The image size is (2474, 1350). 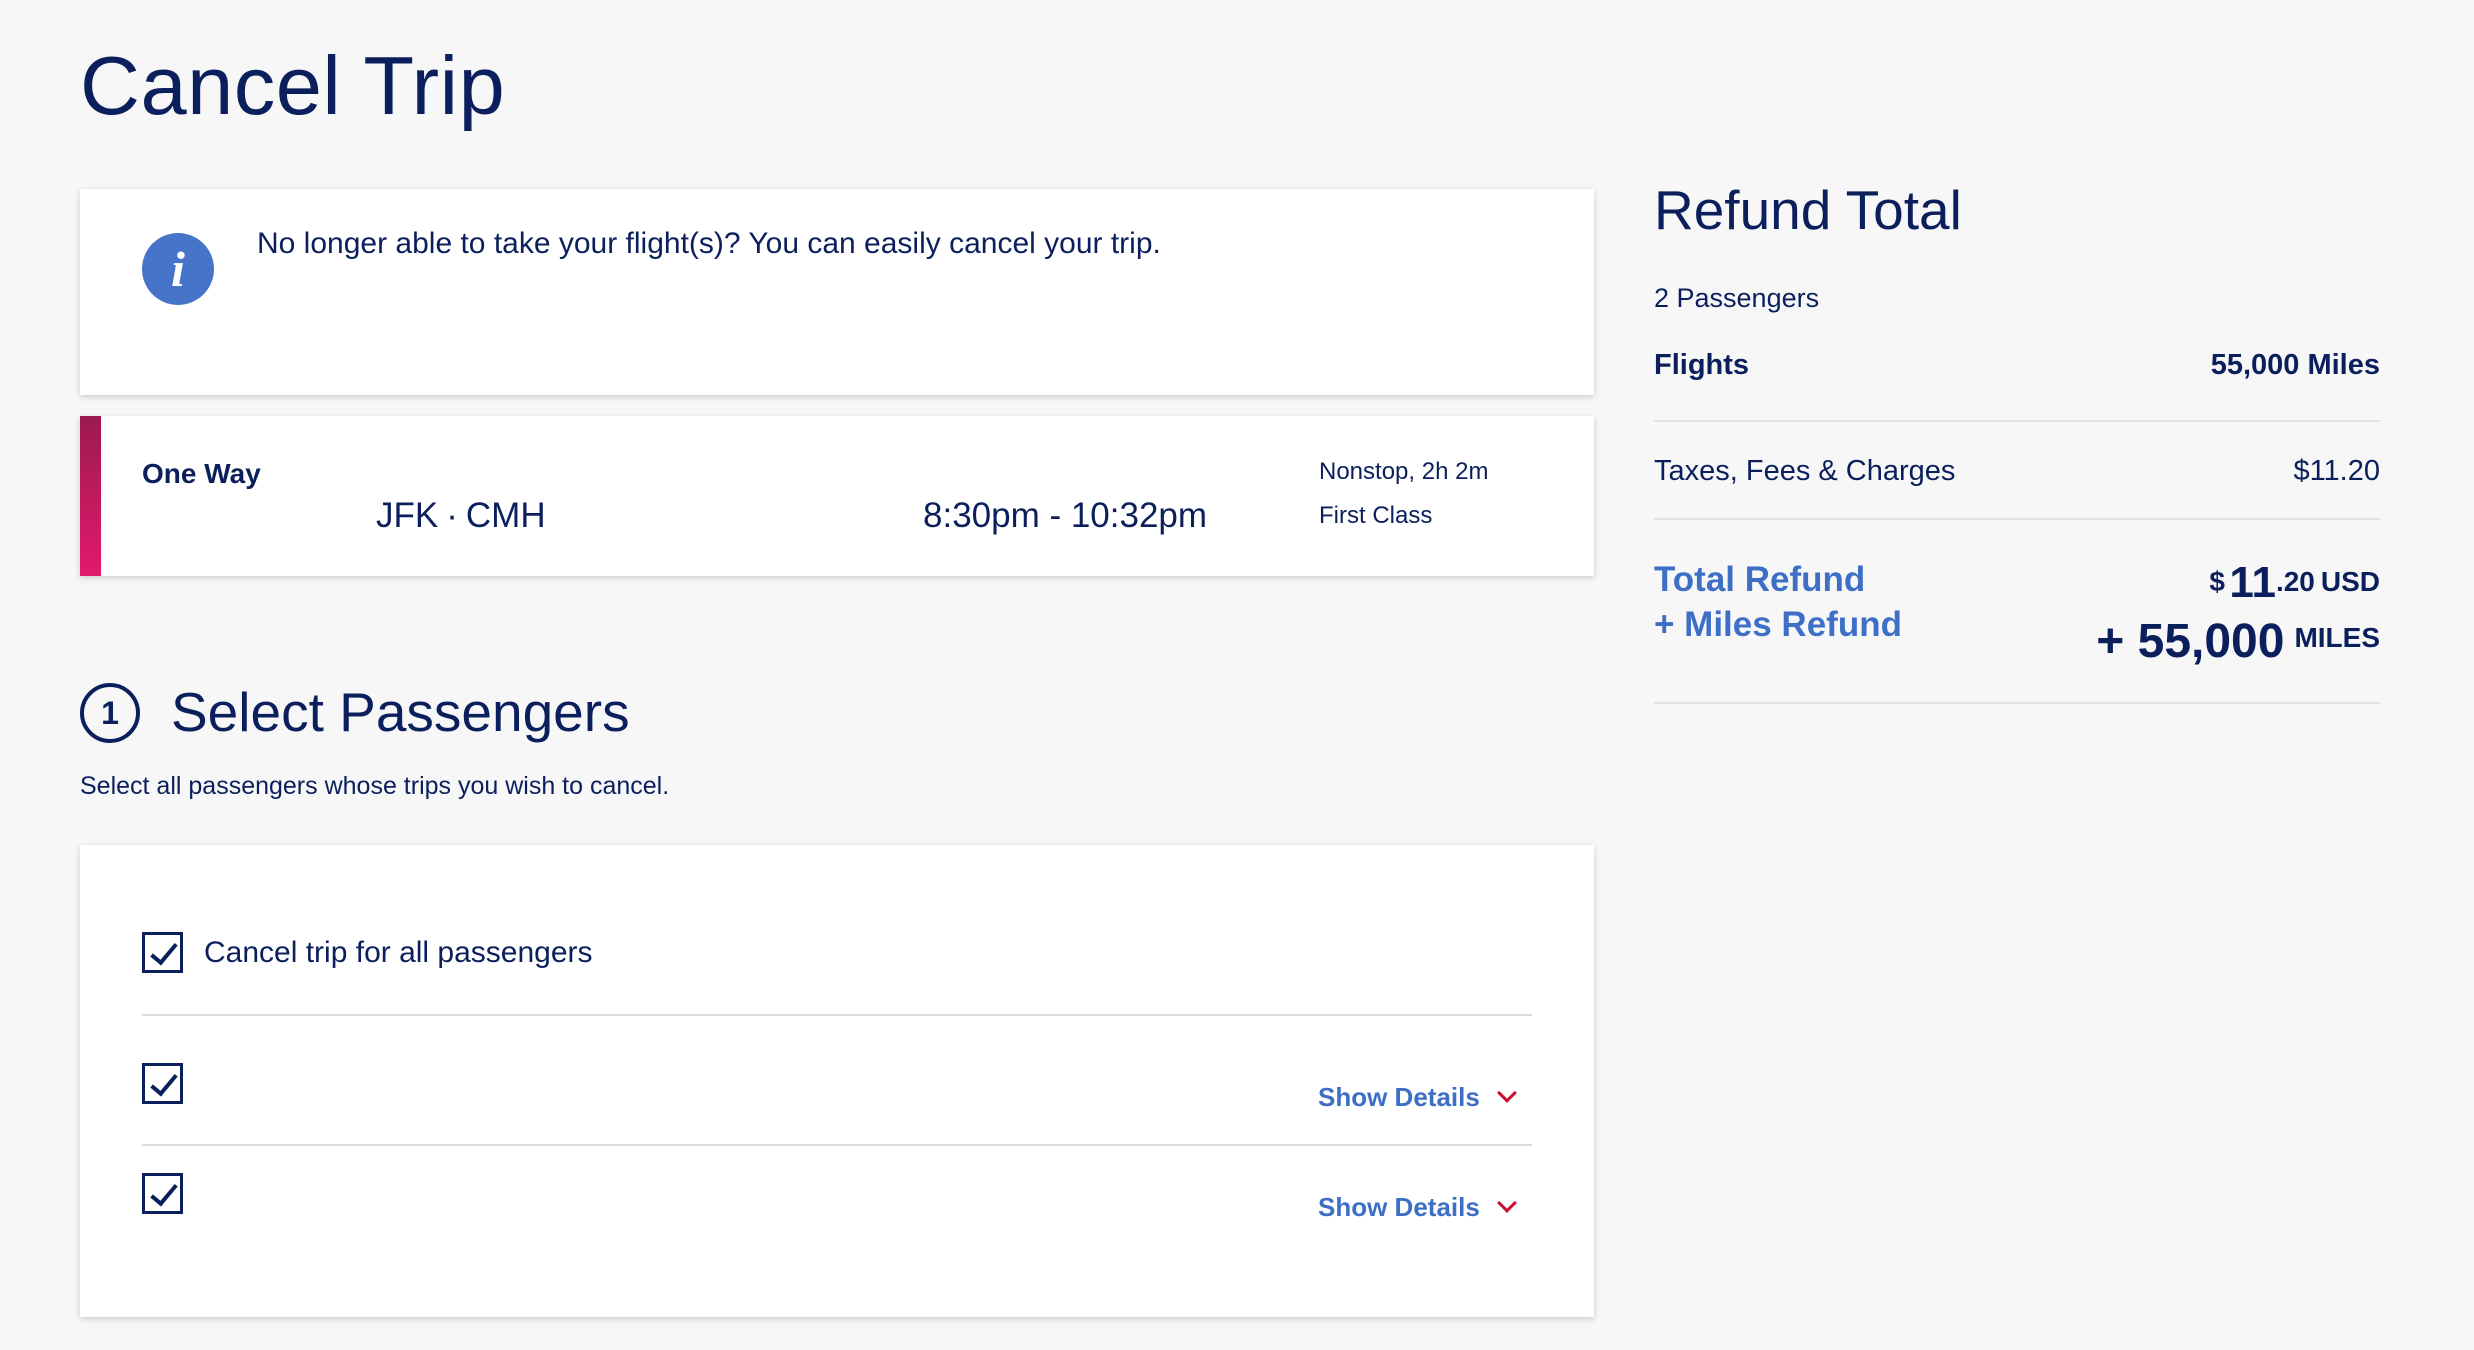 I want to click on total-currency-code: USD, so click(x=2350, y=581).